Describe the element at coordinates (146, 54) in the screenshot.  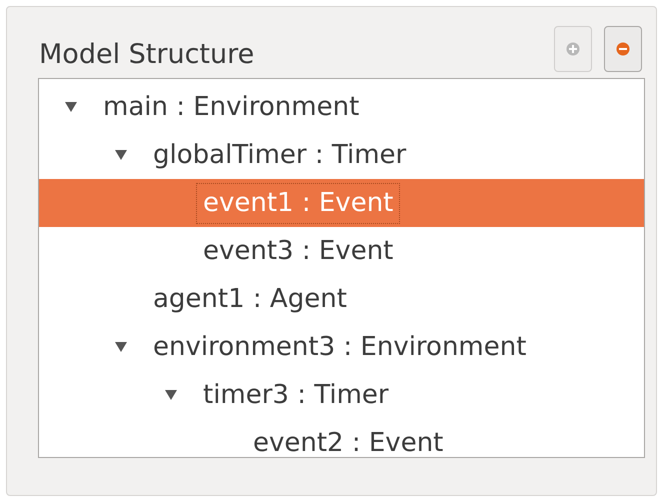
I see `panel-title: Model Structure` at that location.